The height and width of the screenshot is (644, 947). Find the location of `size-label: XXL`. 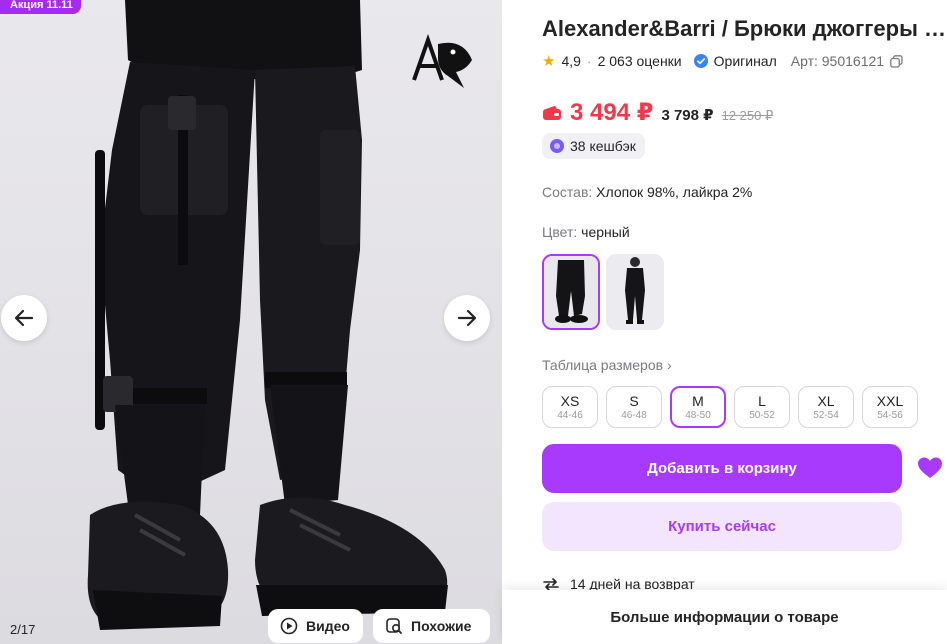

size-label: XXL is located at coordinates (890, 400).